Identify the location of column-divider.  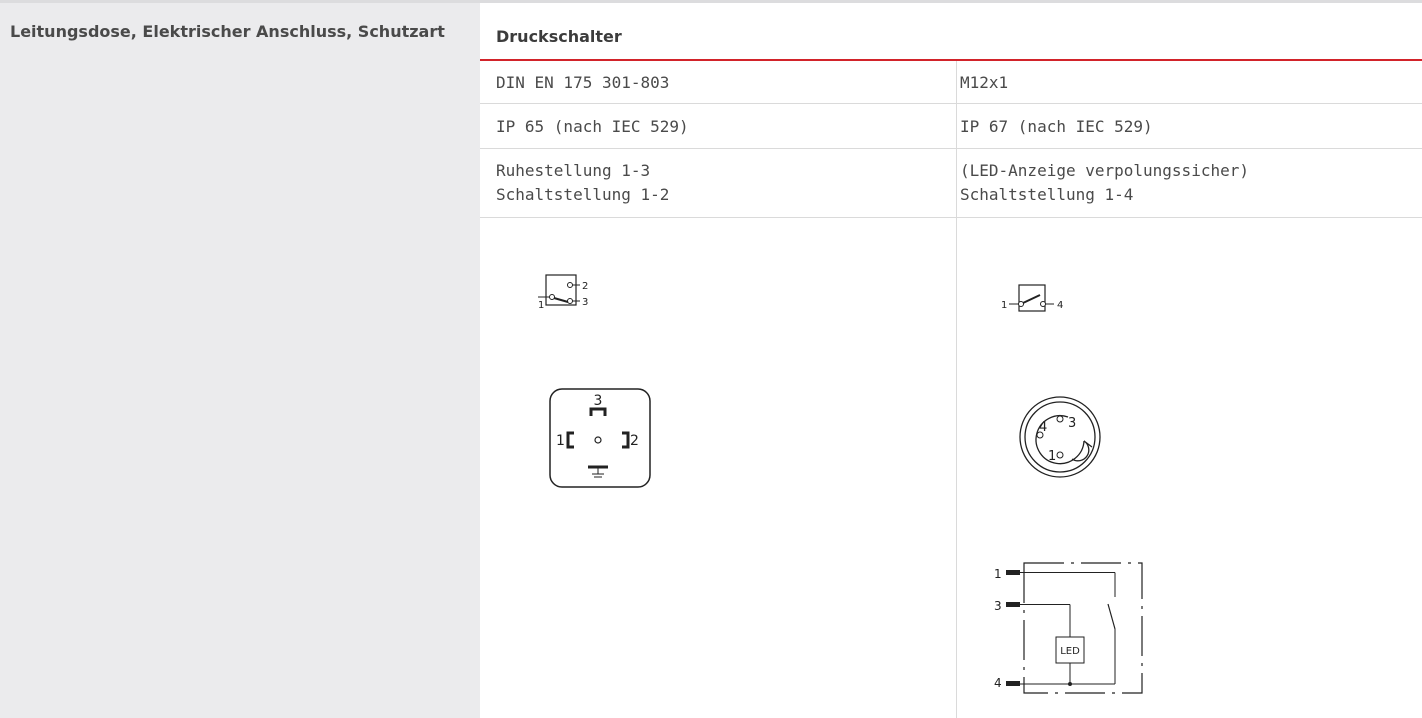
(956, 389).